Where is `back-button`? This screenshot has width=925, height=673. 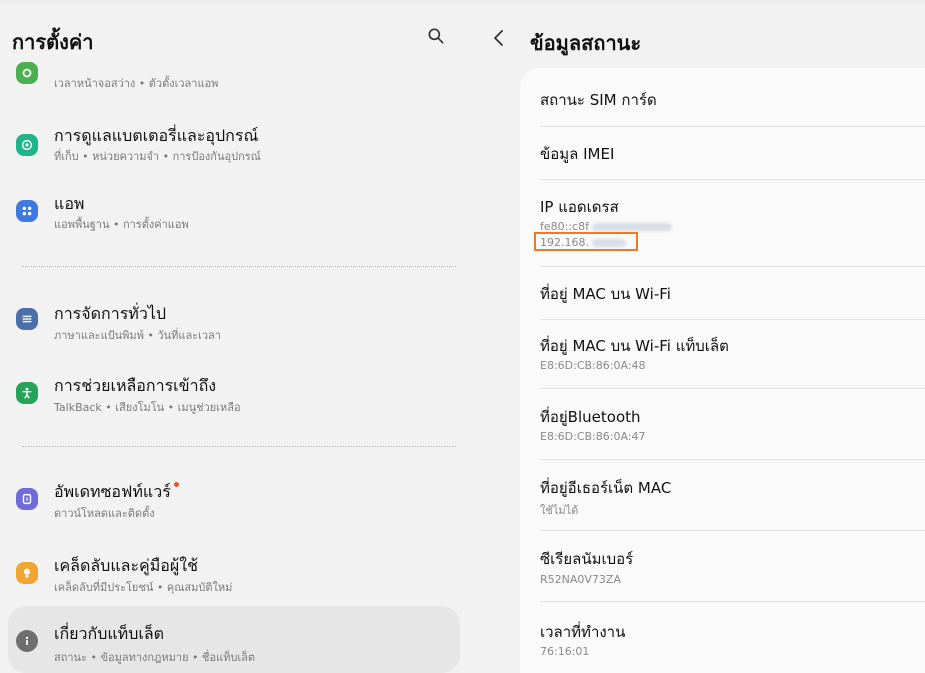 back-button is located at coordinates (499, 38).